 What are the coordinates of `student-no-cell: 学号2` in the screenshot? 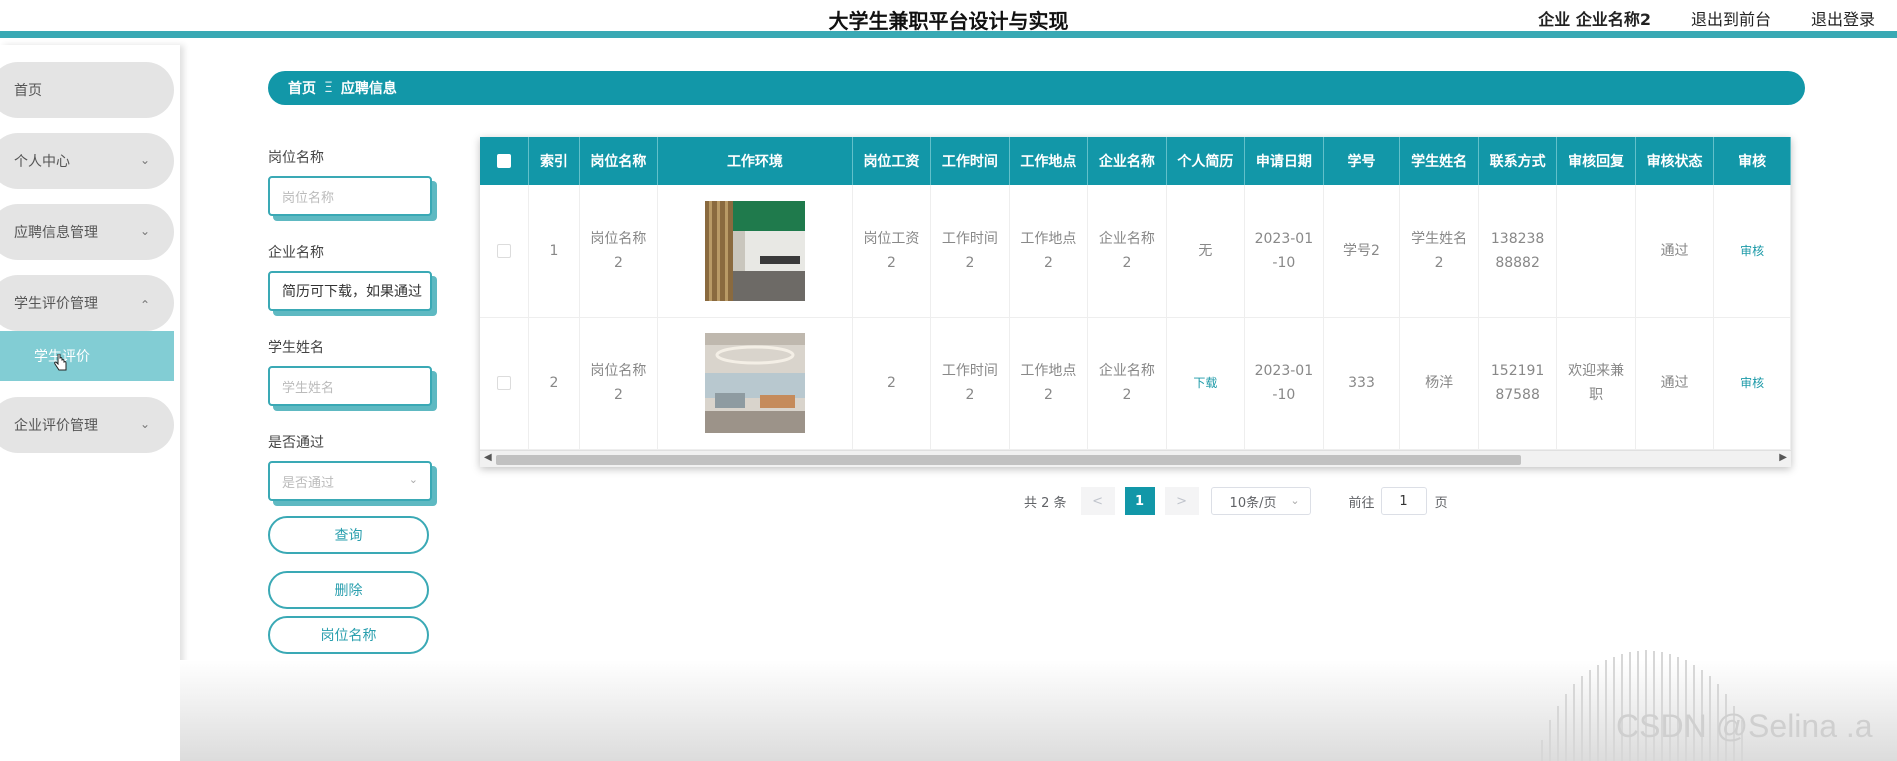 It's located at (1362, 251).